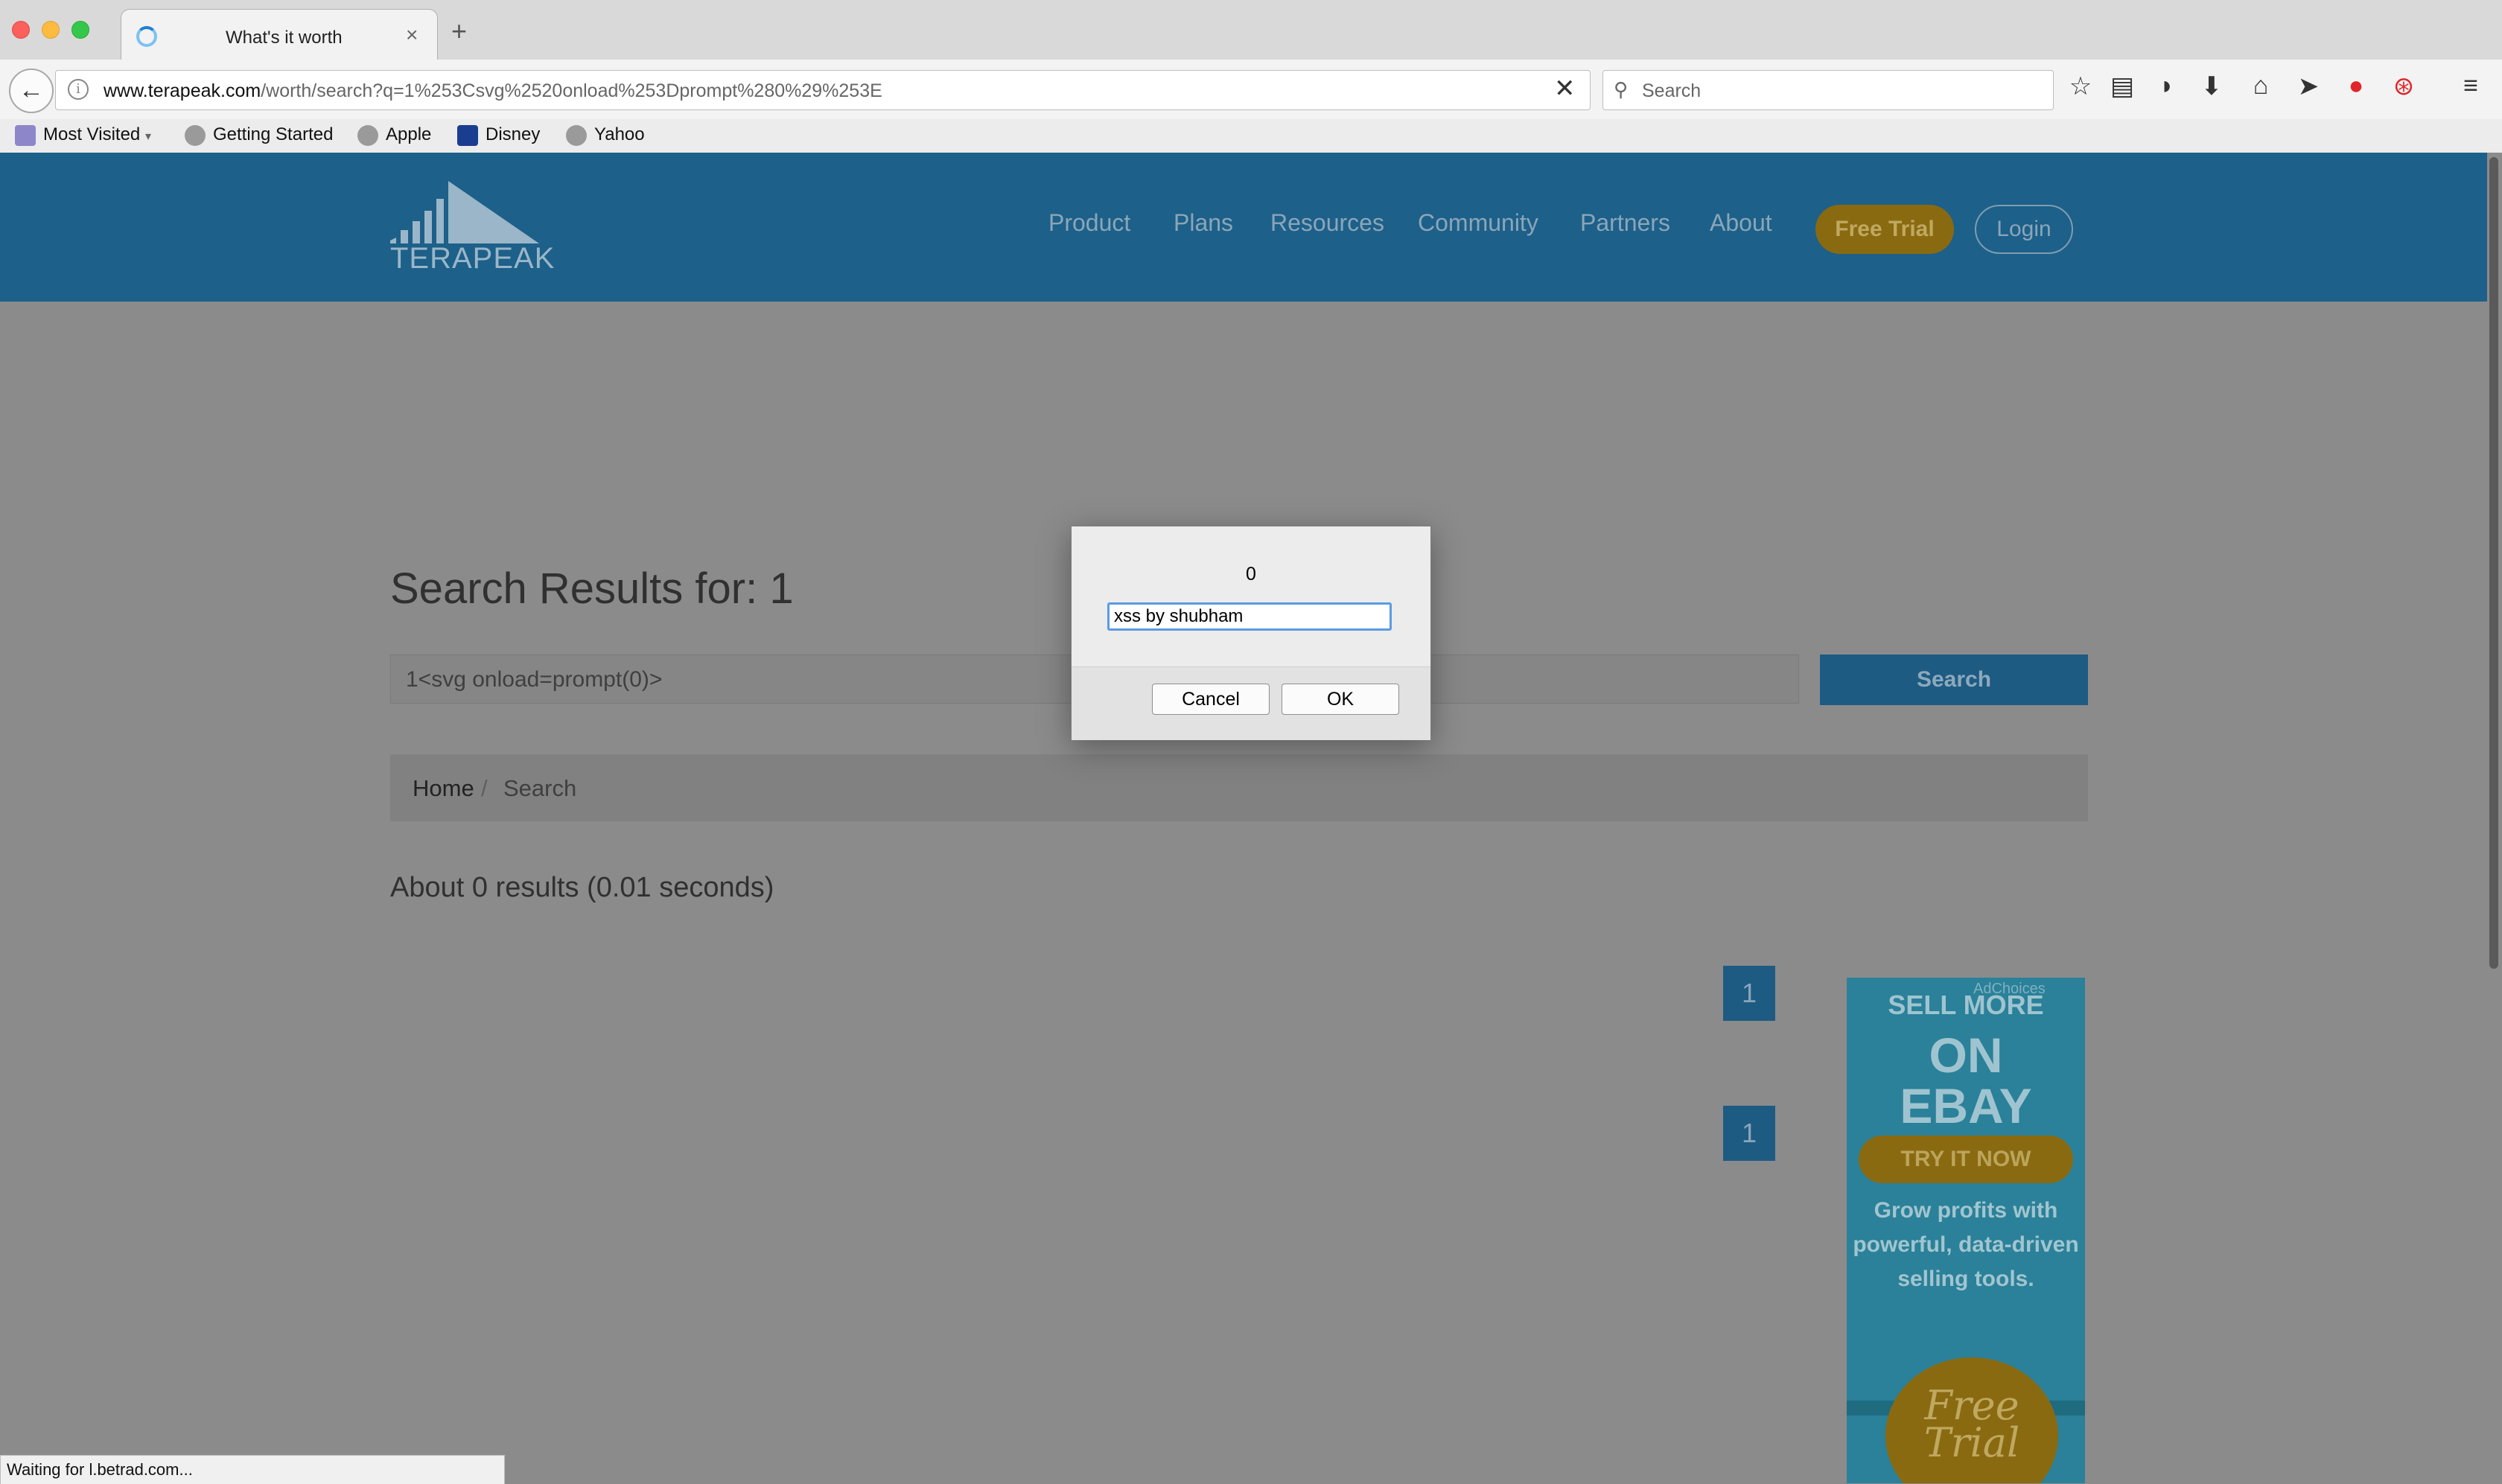 The image size is (2502, 1484). Describe the element at coordinates (1741, 223) in the screenshot. I see `nav-about: About` at that location.